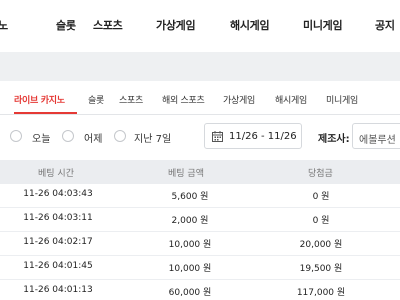  Describe the element at coordinates (321, 245) in the screenshot. I see `cell-winnings: 20,000 원` at that location.